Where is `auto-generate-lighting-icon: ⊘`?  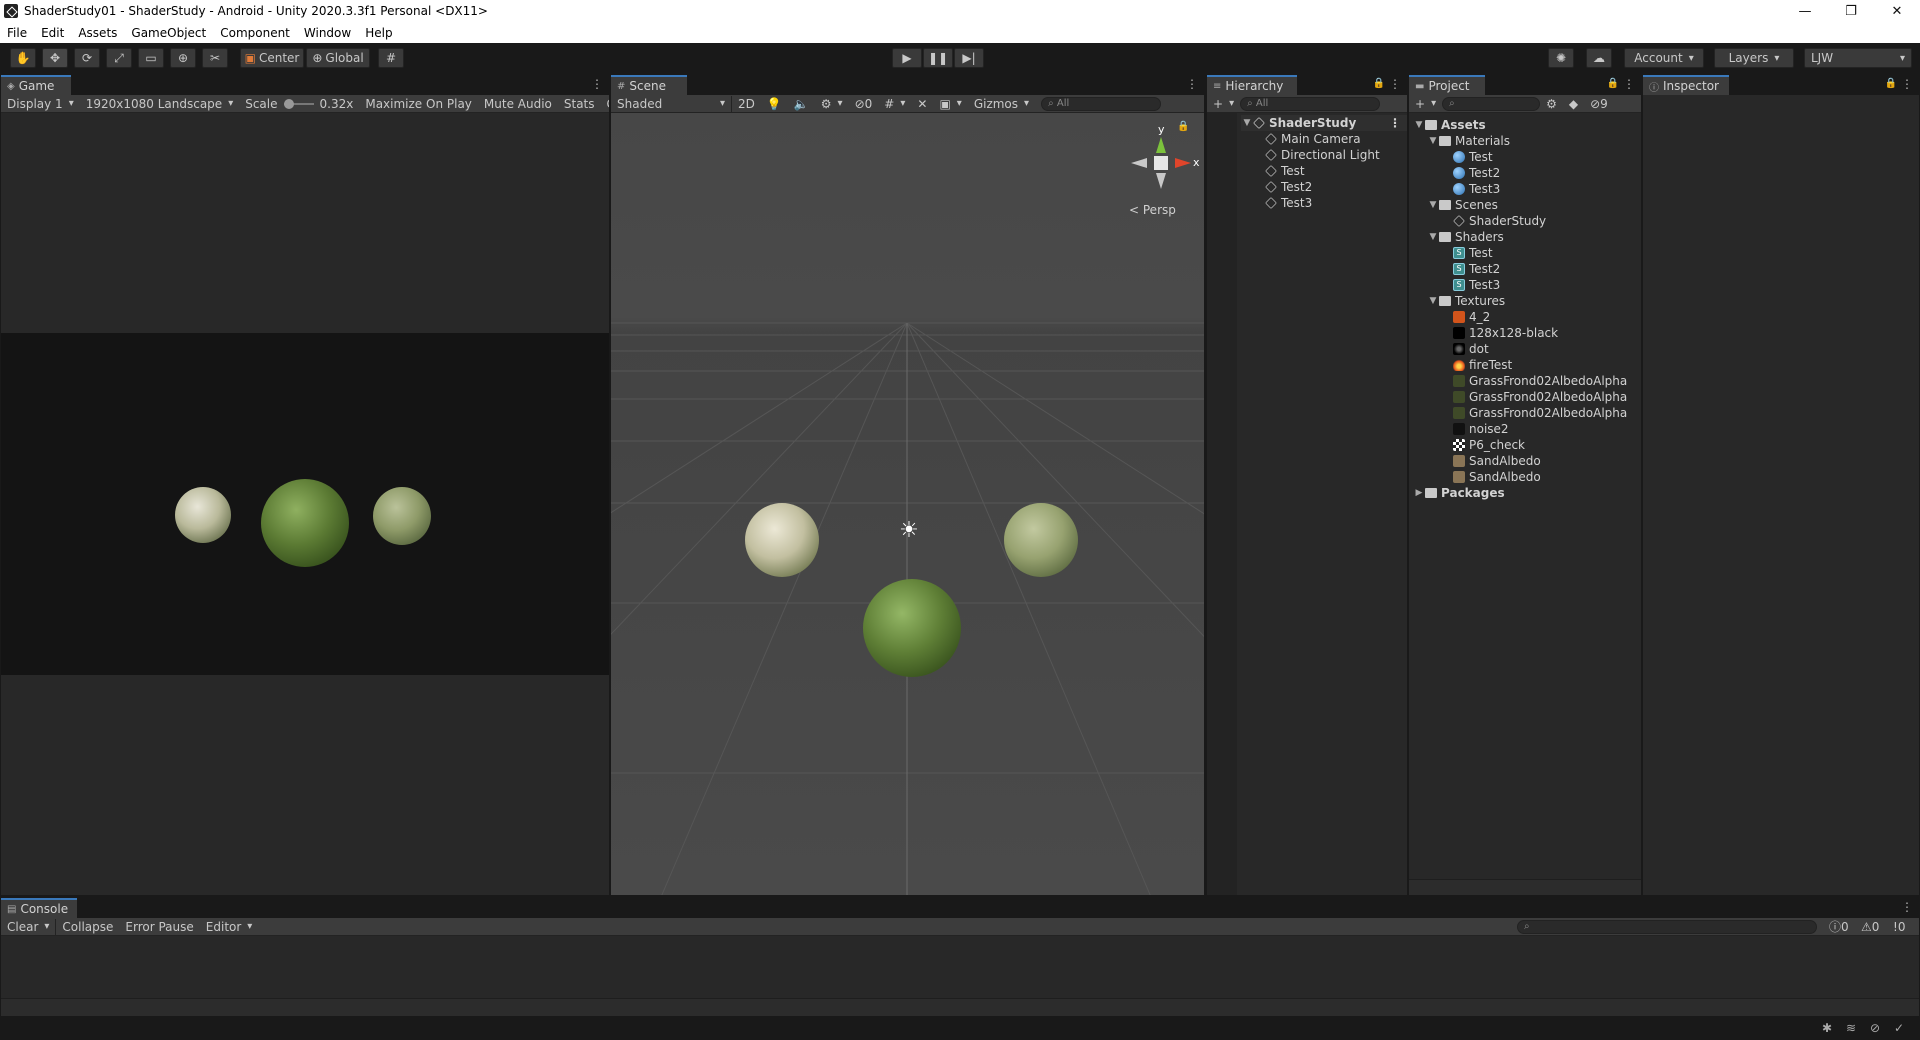 auto-generate-lighting-icon: ⊘ is located at coordinates (1875, 1028).